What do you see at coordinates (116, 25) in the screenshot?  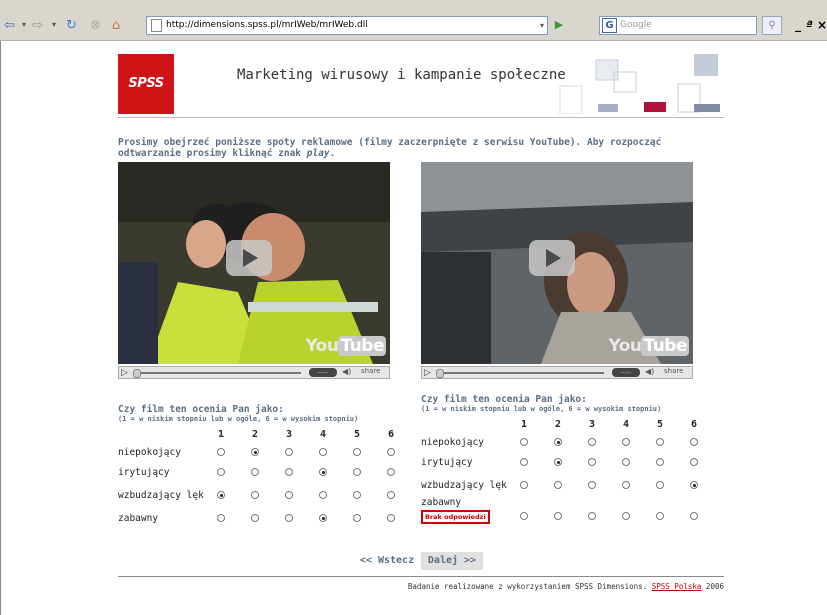 I see `home-icon: ⌂` at bounding box center [116, 25].